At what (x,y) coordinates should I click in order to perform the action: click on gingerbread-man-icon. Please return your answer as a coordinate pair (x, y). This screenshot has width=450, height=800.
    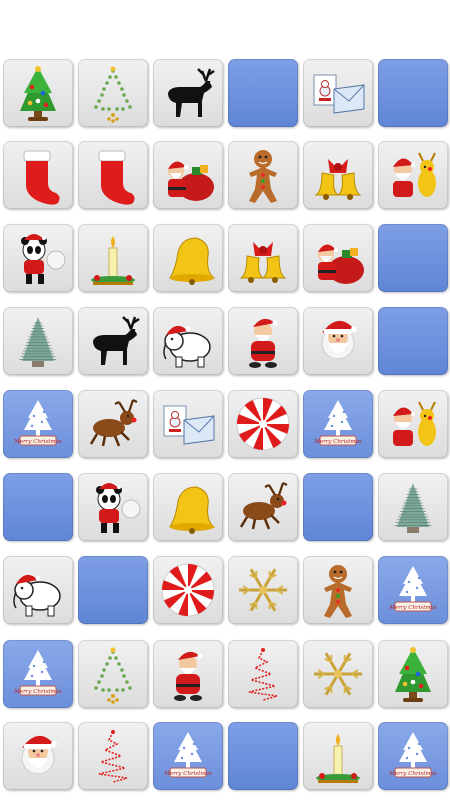
    Looking at the image, I should click on (263, 176).